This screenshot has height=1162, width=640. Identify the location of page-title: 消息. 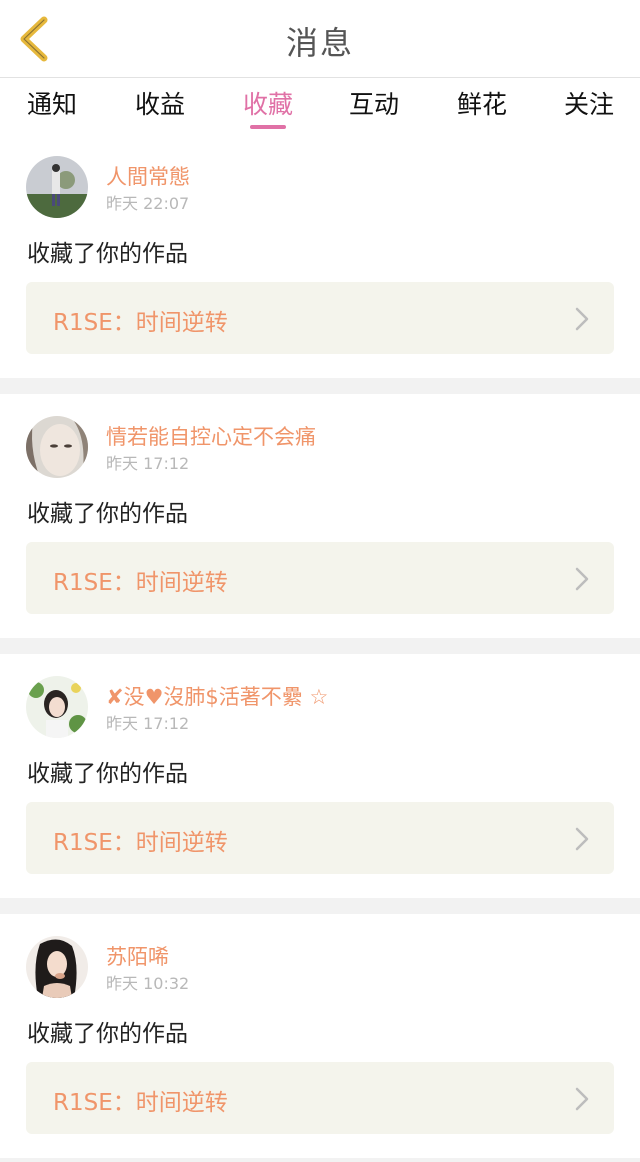
(319, 43).